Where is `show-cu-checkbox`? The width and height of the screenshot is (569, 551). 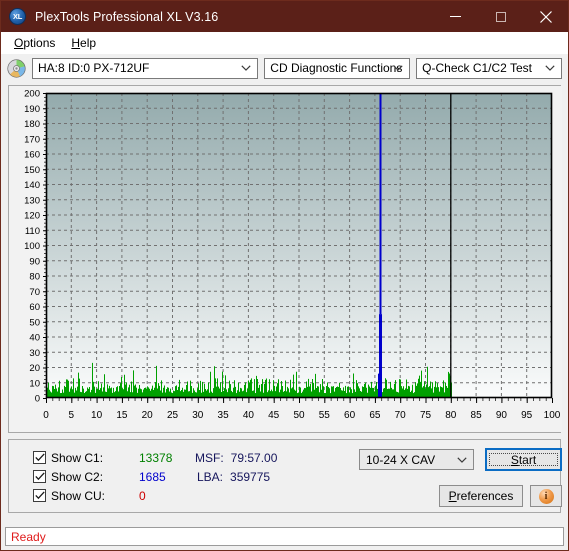
show-cu-checkbox is located at coordinates (39, 495).